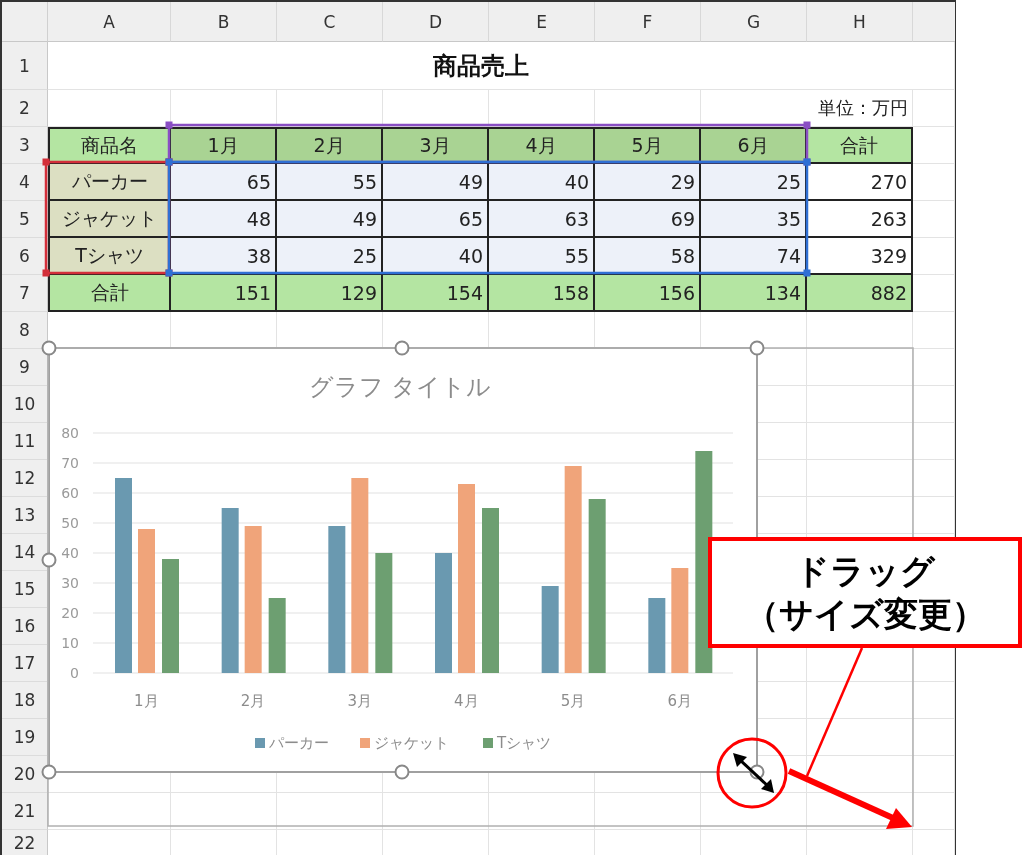 Image resolution: width=1024 pixels, height=855 pixels. What do you see at coordinates (754, 145) in the screenshot?
I see `table-cell: 6月` at bounding box center [754, 145].